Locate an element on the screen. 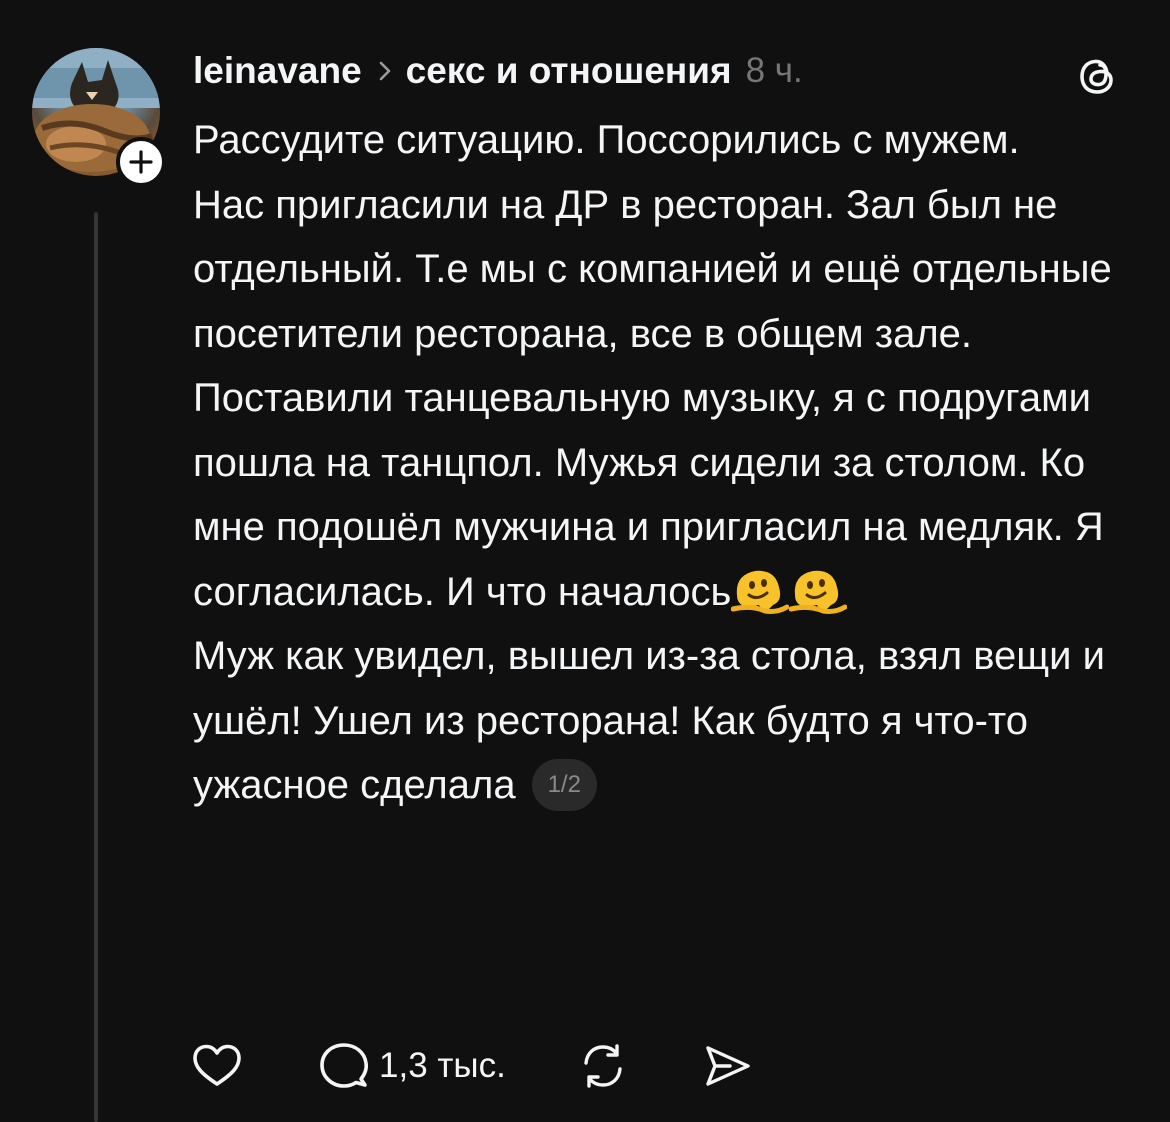 The image size is (1170, 1122). author-username: leinavane is located at coordinates (277, 71).